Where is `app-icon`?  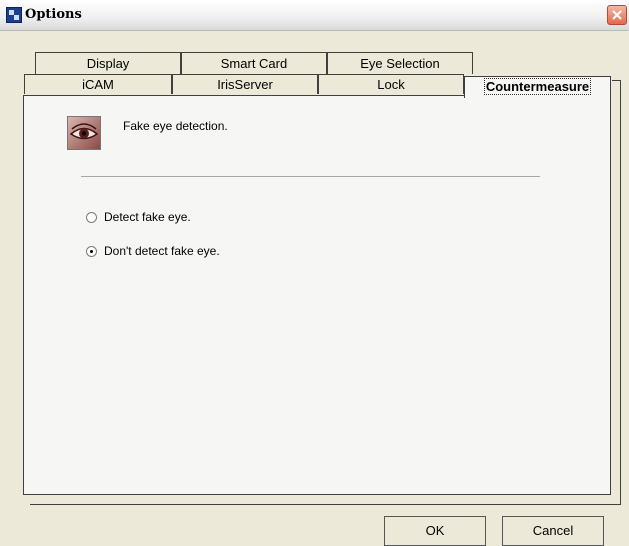 app-icon is located at coordinates (14, 15).